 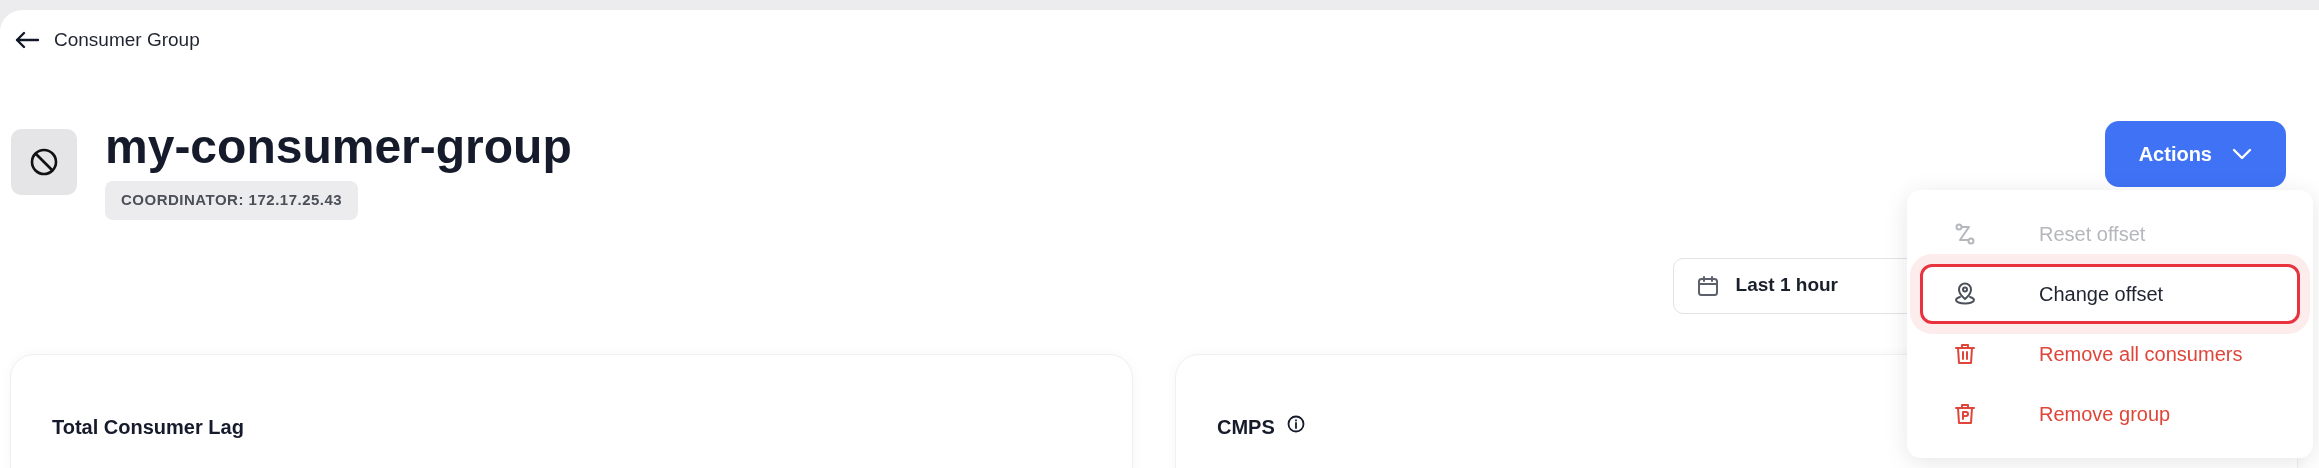 What do you see at coordinates (44, 162) in the screenshot?
I see `group-status-icon` at bounding box center [44, 162].